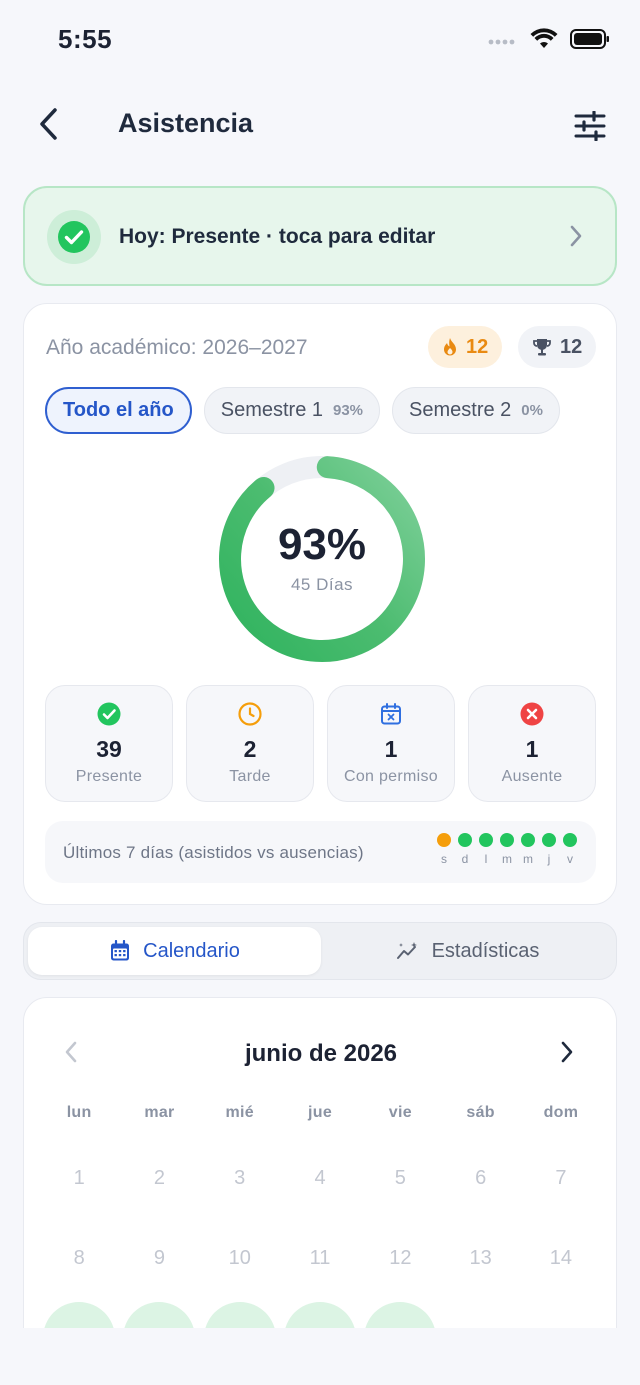  Describe the element at coordinates (320, 236) in the screenshot. I see `today-status-banner: Hoy: Presente · toca para editar` at that location.